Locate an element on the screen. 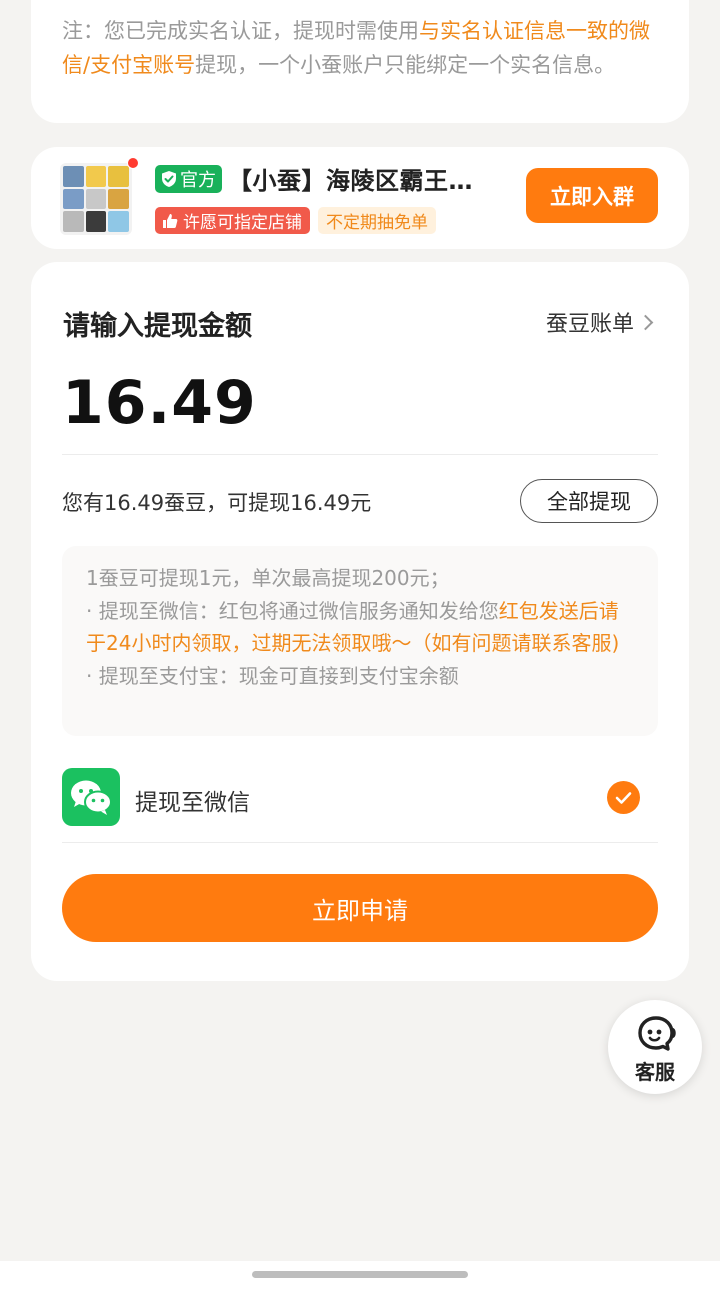 Image resolution: width=720 pixels, height=1289 pixels. withdraw-all-button: 全部提现 is located at coordinates (589, 501).